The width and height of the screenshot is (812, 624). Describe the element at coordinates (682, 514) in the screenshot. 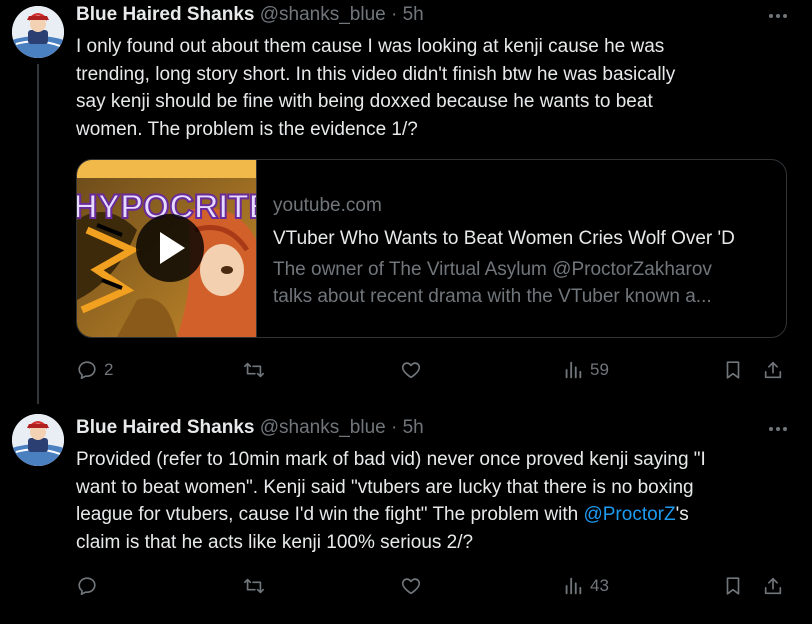

I see `tweet-text-segment: 's` at that location.